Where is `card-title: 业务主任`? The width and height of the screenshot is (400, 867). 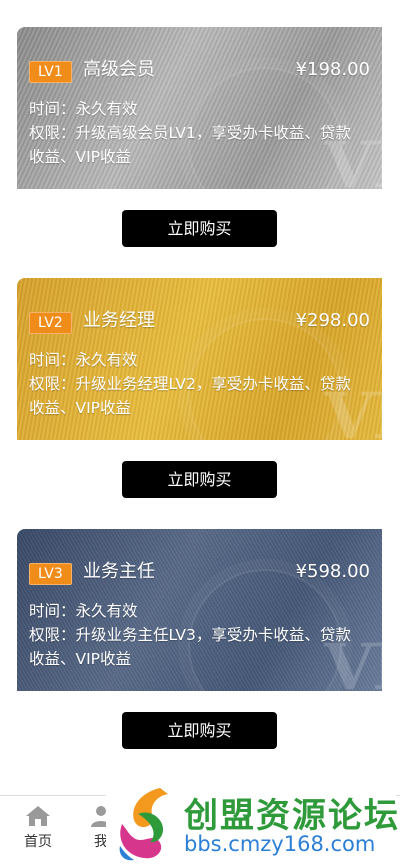 card-title: 业务主任 is located at coordinates (119, 571).